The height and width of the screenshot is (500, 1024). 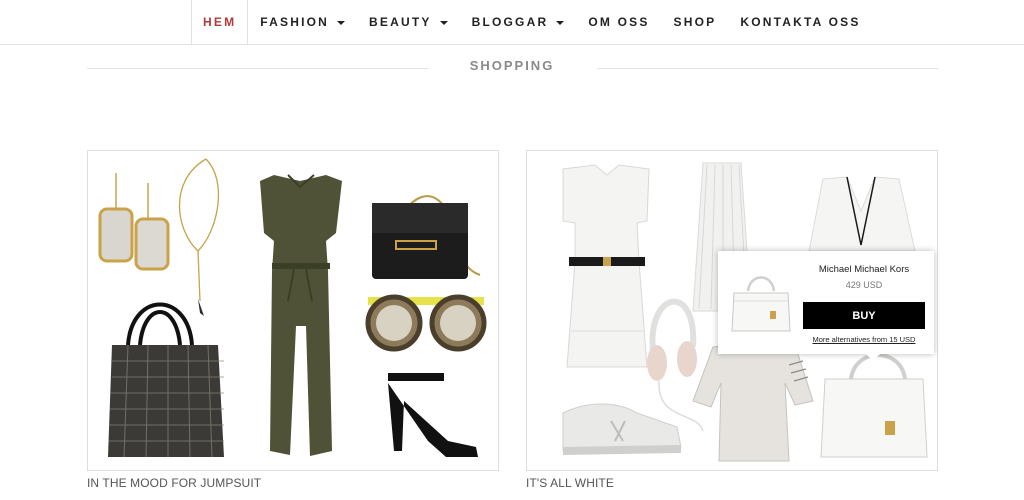 I want to click on nav-label: BLOGGAR, so click(x=510, y=22).